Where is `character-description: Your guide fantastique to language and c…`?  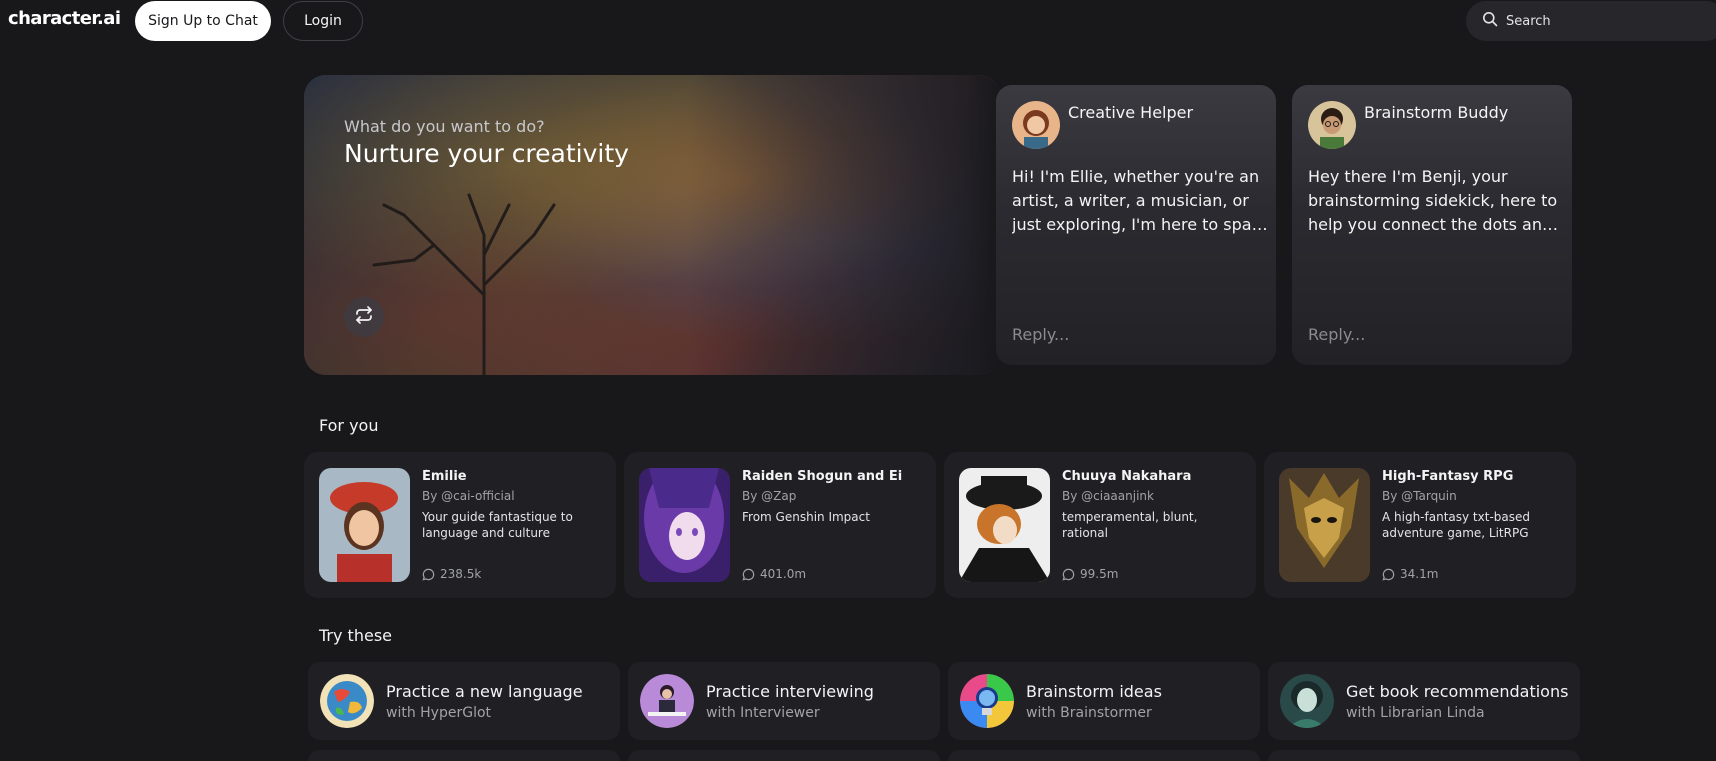 character-description: Your guide fantastique to language and c… is located at coordinates (497, 525).